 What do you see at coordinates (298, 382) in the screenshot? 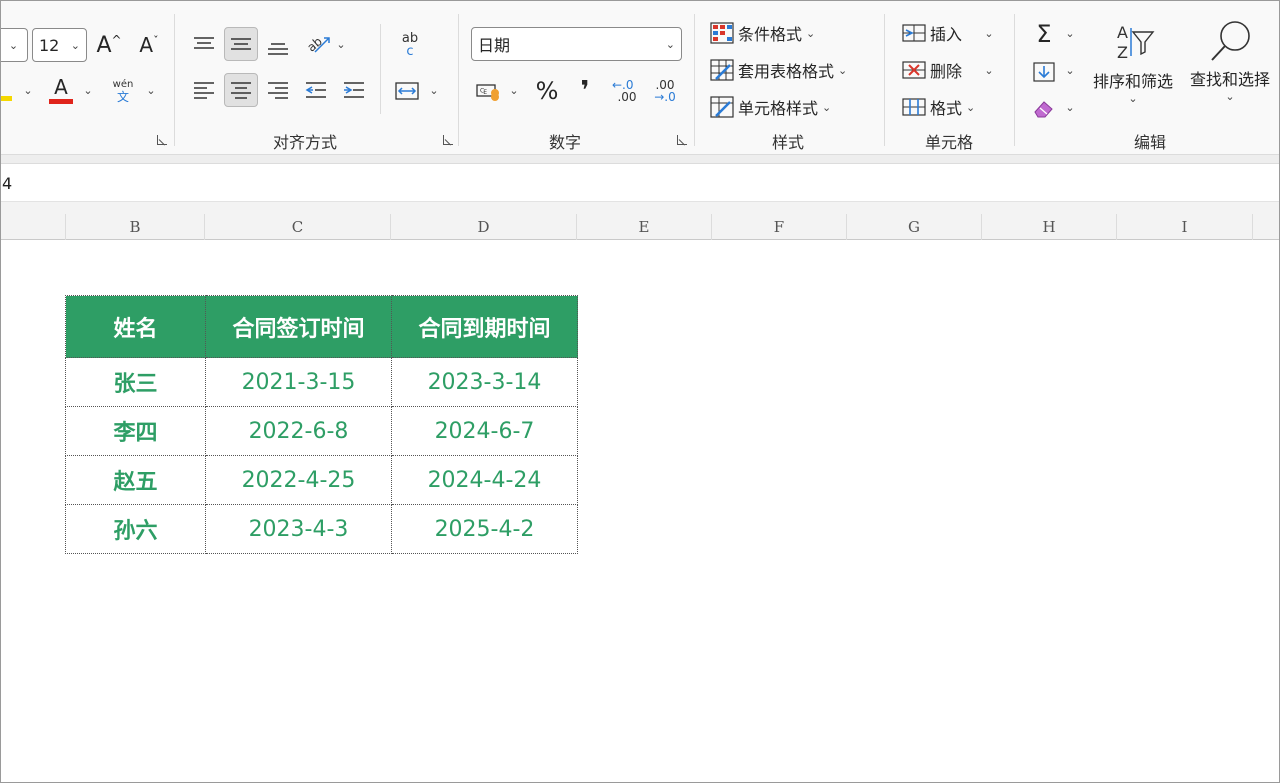
I see `cell-sign-date: 2021-3-15` at bounding box center [298, 382].